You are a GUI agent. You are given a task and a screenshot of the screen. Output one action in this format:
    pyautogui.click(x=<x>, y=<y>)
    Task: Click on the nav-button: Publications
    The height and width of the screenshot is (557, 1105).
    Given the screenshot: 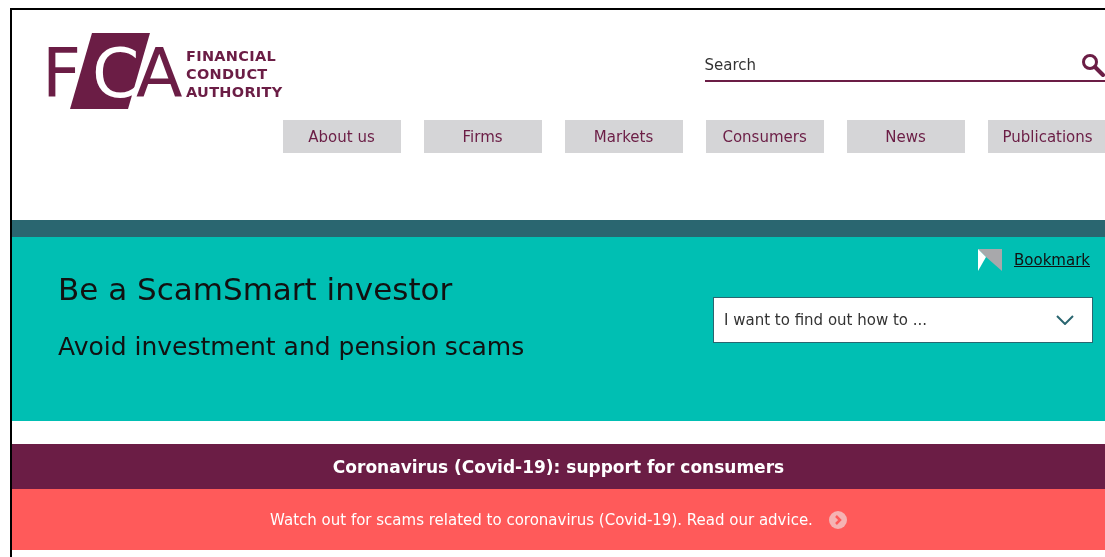 What is the action you would take?
    pyautogui.click(x=1046, y=136)
    